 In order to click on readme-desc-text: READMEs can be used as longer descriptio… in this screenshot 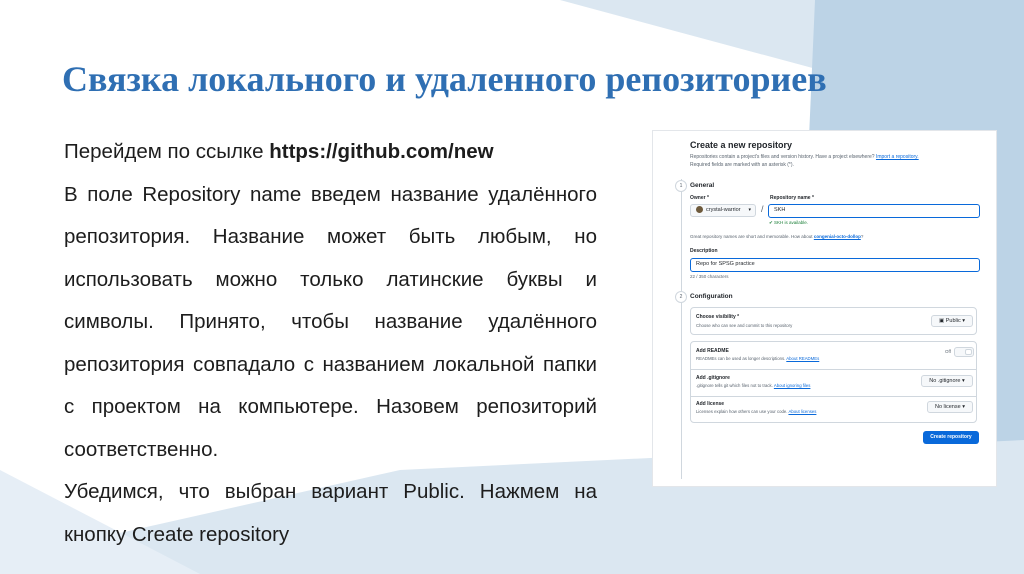, I will do `click(741, 358)`.